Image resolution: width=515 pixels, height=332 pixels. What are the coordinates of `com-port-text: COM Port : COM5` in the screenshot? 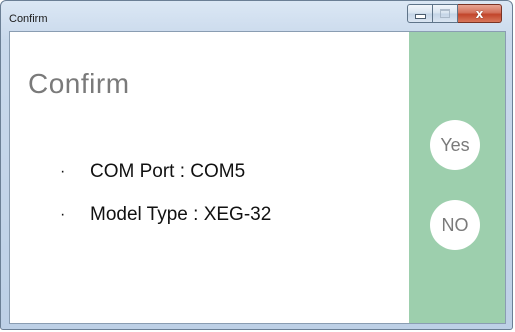 It's located at (168, 171).